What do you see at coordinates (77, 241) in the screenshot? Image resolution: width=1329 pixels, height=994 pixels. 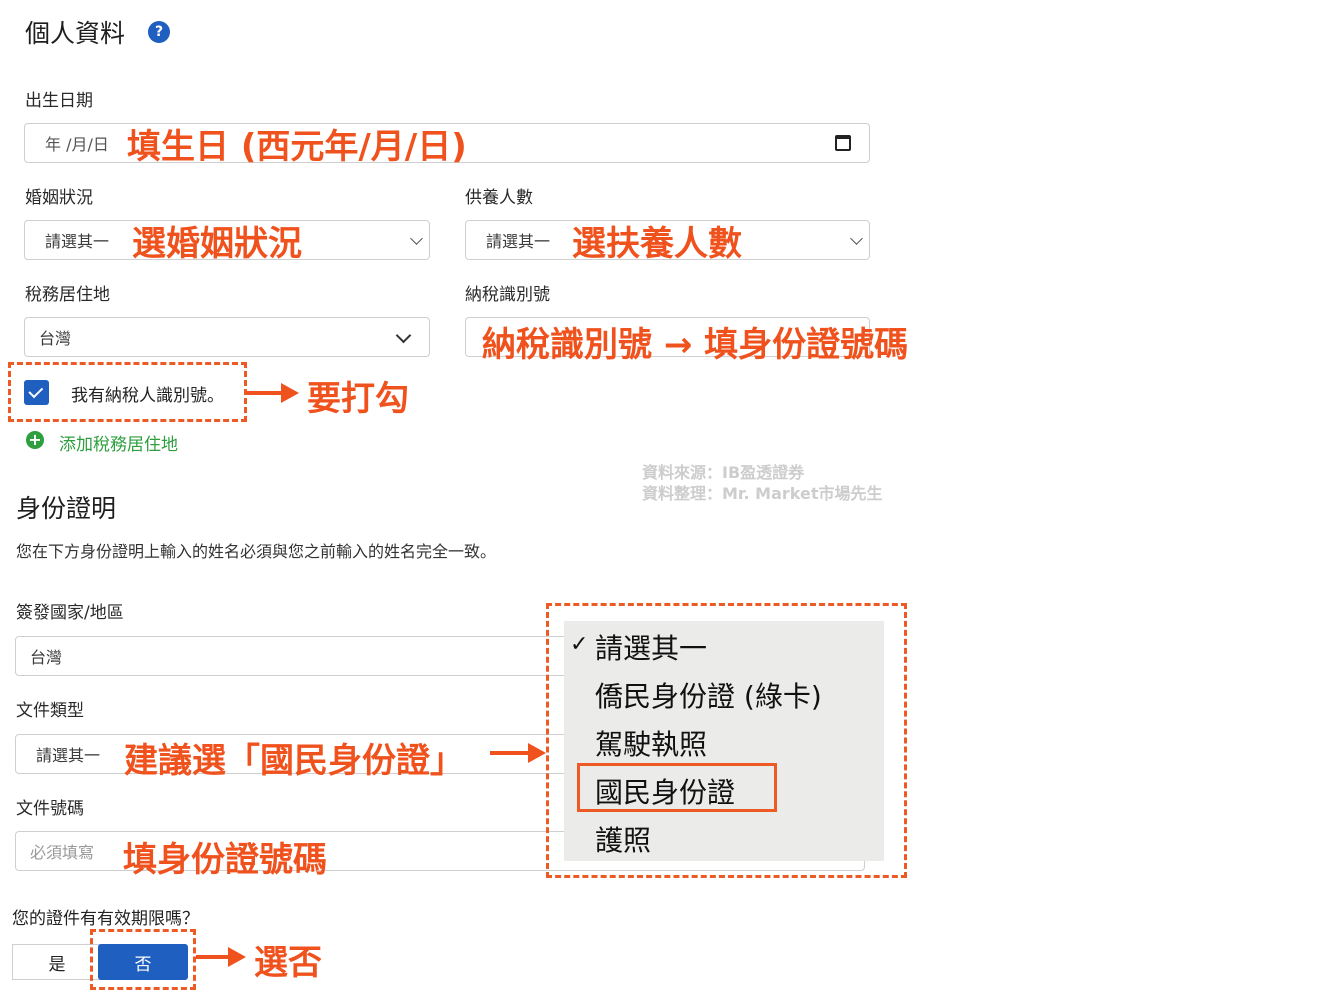 I see `marital-value: 請選其一` at bounding box center [77, 241].